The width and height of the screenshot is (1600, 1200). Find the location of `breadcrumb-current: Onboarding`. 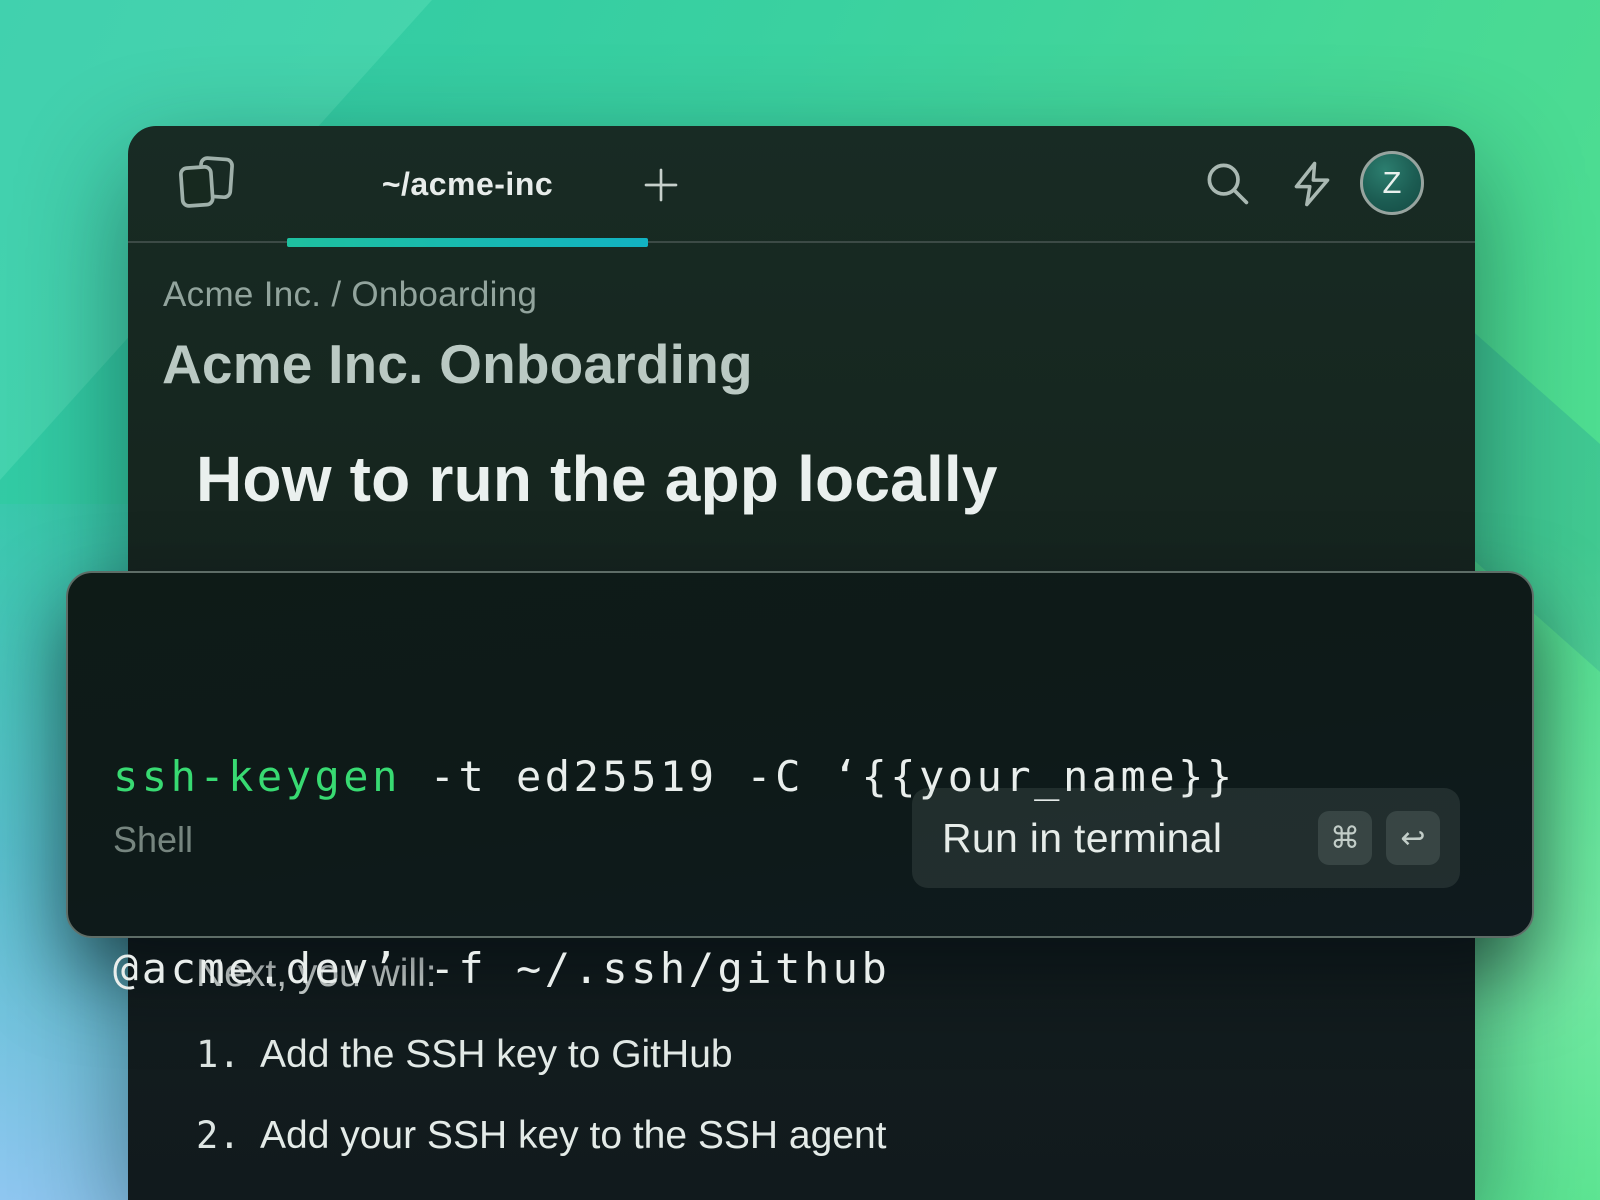

breadcrumb-current: Onboarding is located at coordinates (444, 294).